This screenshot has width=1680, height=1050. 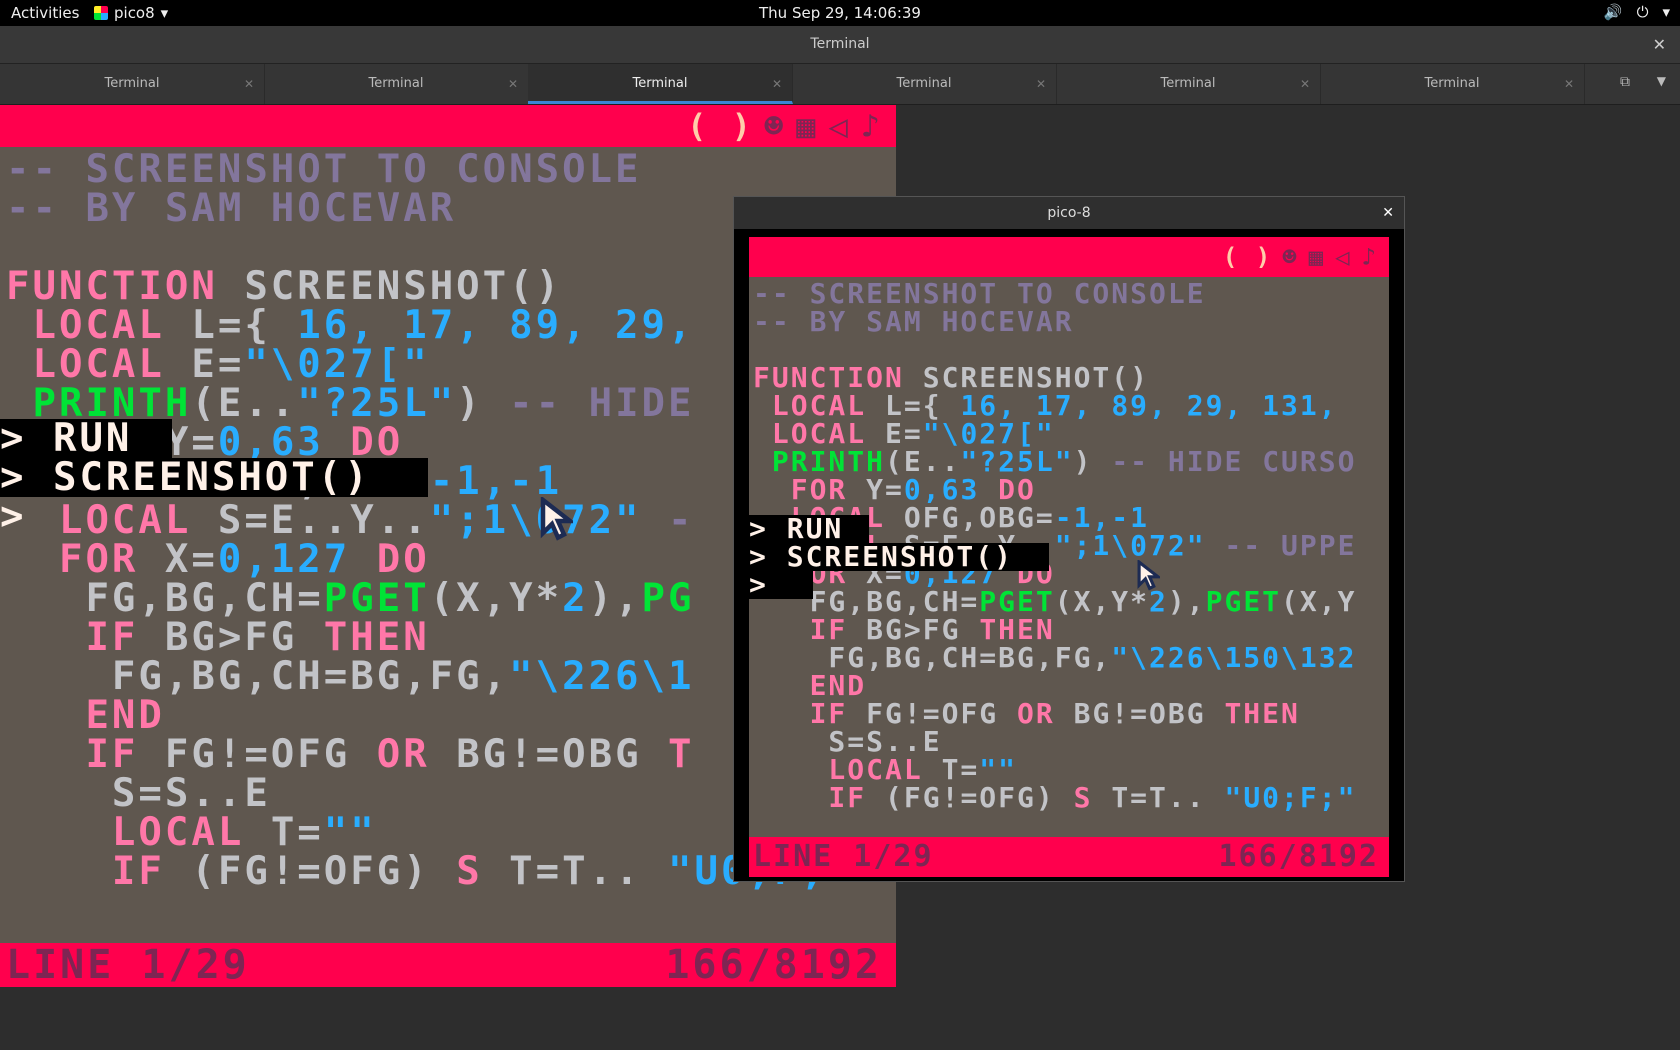 I want to click on window-title: Terminal, so click(x=840, y=44).